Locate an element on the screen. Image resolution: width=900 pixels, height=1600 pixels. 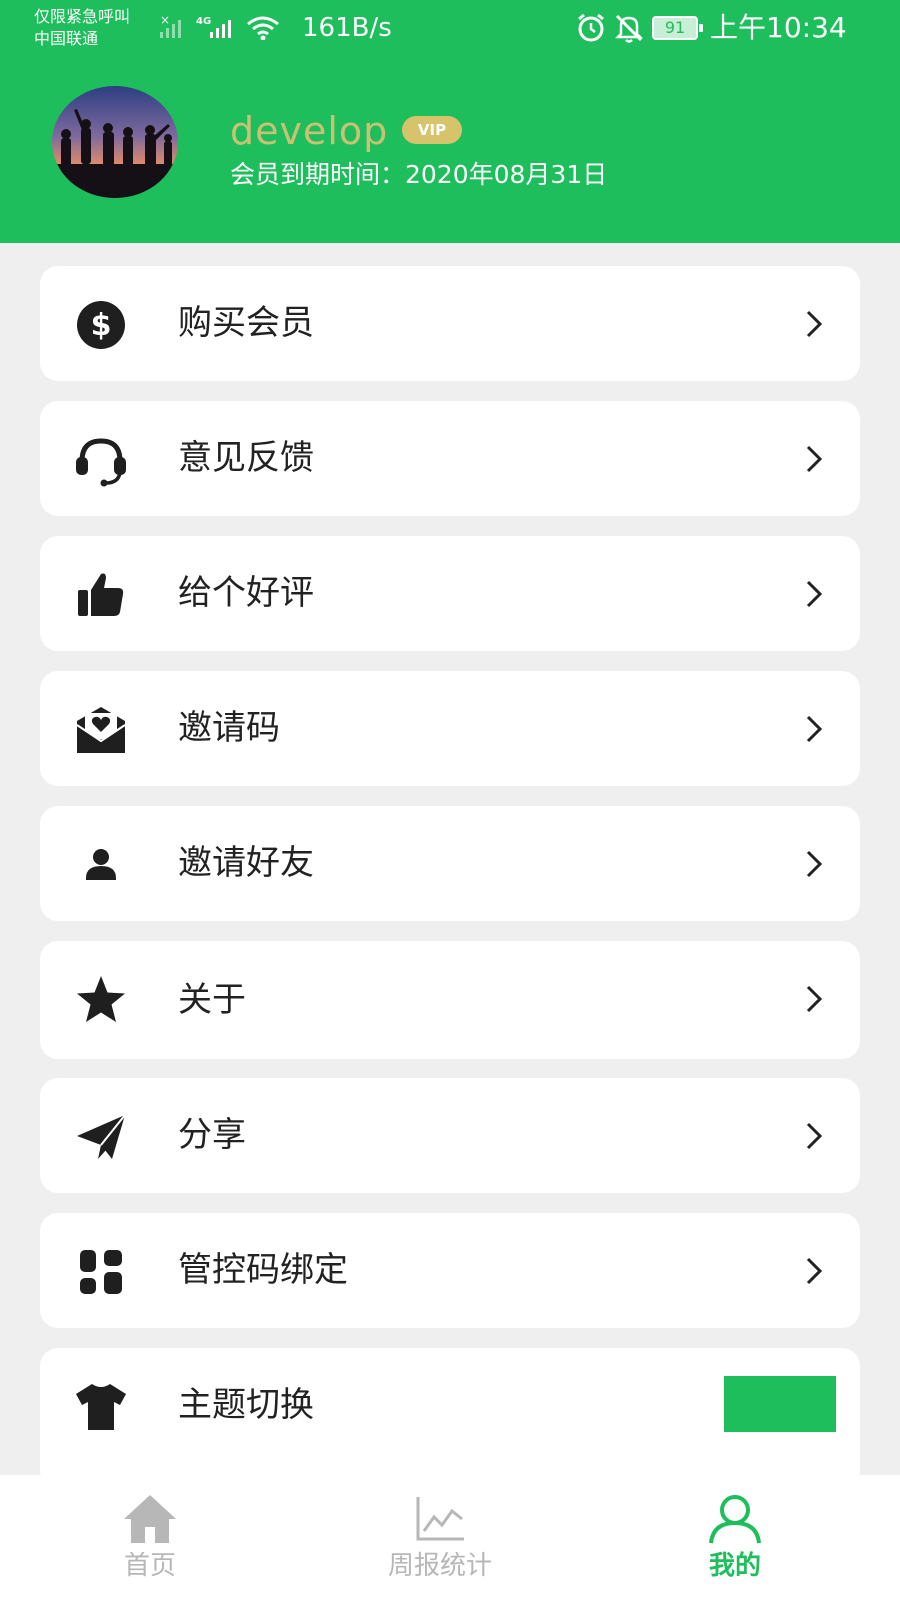
paper-plane-icon is located at coordinates (101, 1136).